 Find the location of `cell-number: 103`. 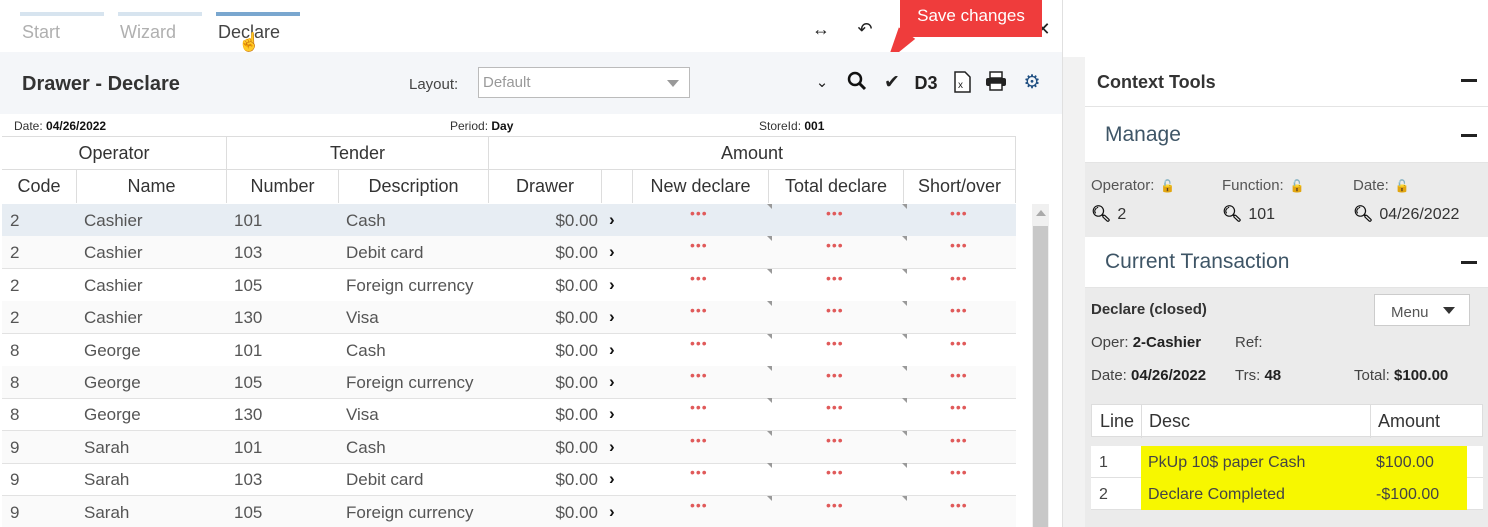

cell-number: 103 is located at coordinates (248, 479).